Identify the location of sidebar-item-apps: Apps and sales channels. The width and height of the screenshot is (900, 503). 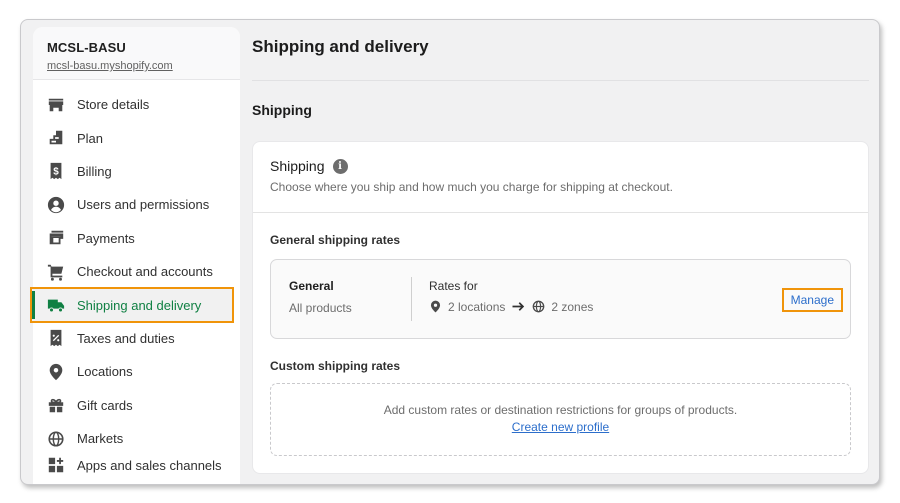
(136, 465).